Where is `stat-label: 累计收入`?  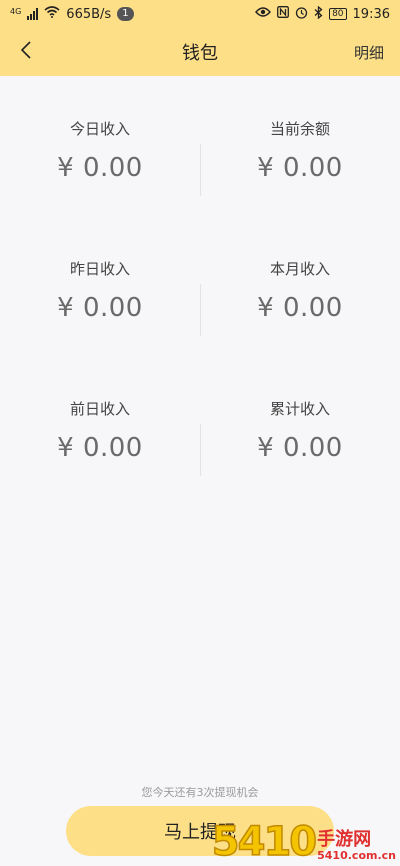
stat-label: 累计收入 is located at coordinates (299, 409).